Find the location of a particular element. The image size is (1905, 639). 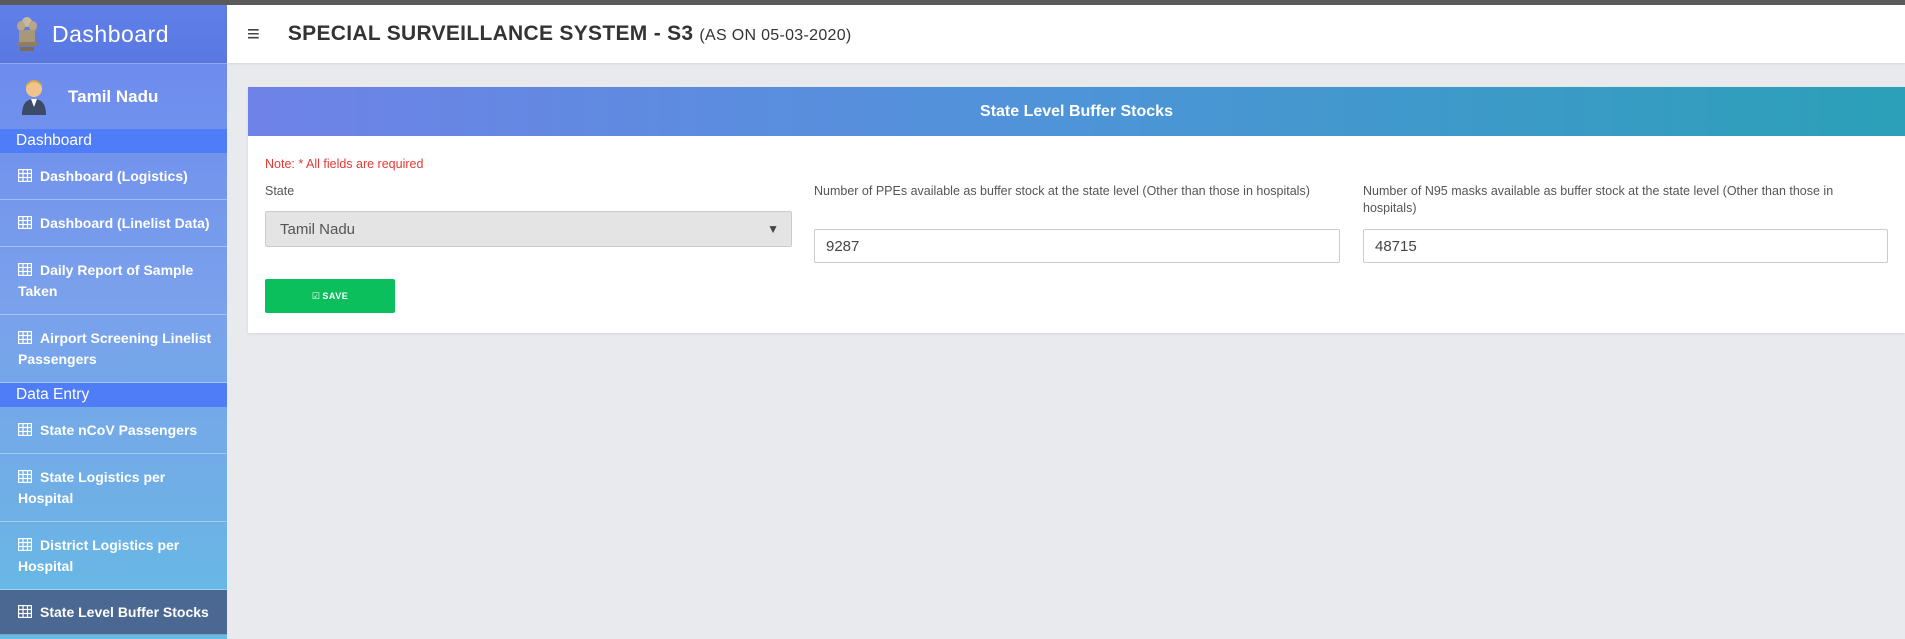

page-title-text: SPECIAL SURVEILLANCE SYSTEM - S3 is located at coordinates (490, 33).